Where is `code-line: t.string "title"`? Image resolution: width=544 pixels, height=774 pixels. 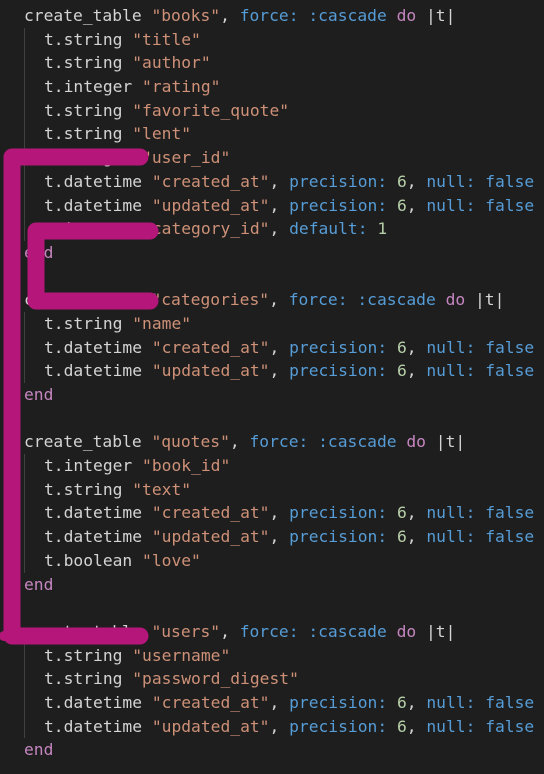
code-line: t.string "title" is located at coordinates (272, 39).